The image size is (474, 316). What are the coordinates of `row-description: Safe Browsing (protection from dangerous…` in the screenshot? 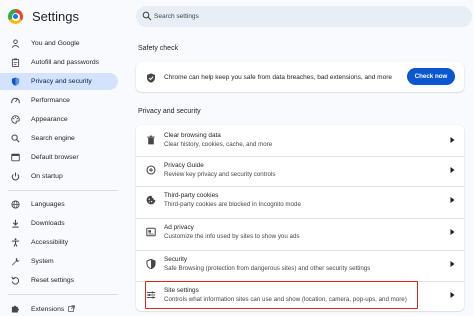 It's located at (267, 268).